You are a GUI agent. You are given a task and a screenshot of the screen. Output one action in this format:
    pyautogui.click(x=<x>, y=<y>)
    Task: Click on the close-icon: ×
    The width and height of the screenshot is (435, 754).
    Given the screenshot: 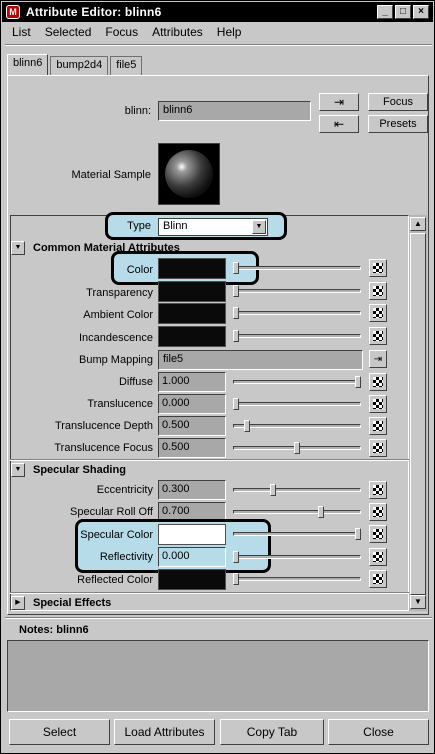 What is the action you would take?
    pyautogui.click(x=421, y=12)
    